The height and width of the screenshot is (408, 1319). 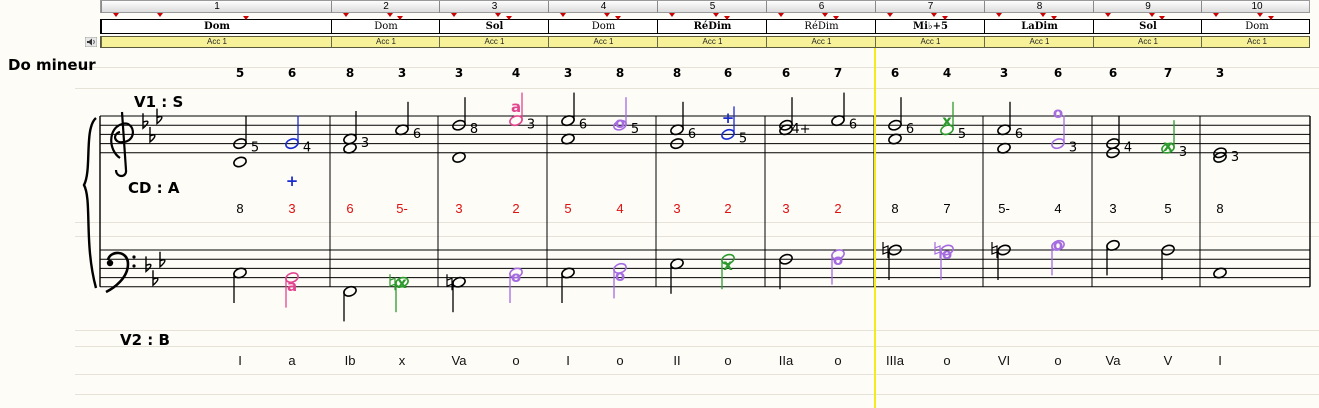 What do you see at coordinates (875, 228) in the screenshot?
I see `playhead-cursor` at bounding box center [875, 228].